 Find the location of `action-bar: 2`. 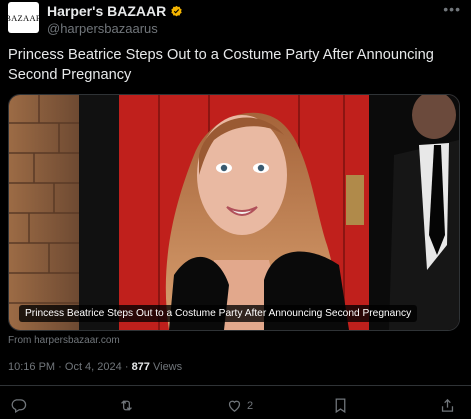

action-bar: 2 is located at coordinates (235, 407).